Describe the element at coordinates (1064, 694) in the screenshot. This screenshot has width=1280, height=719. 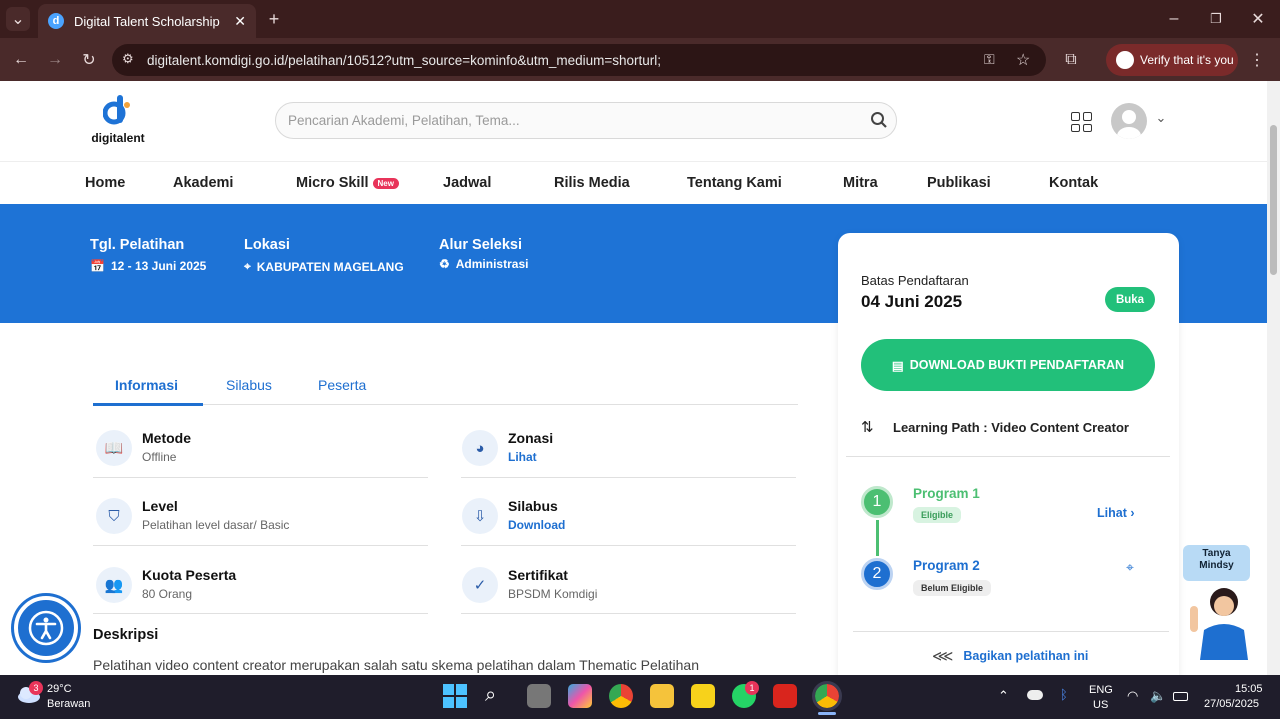
I see `bluetooth-icon: ᛒ` at that location.